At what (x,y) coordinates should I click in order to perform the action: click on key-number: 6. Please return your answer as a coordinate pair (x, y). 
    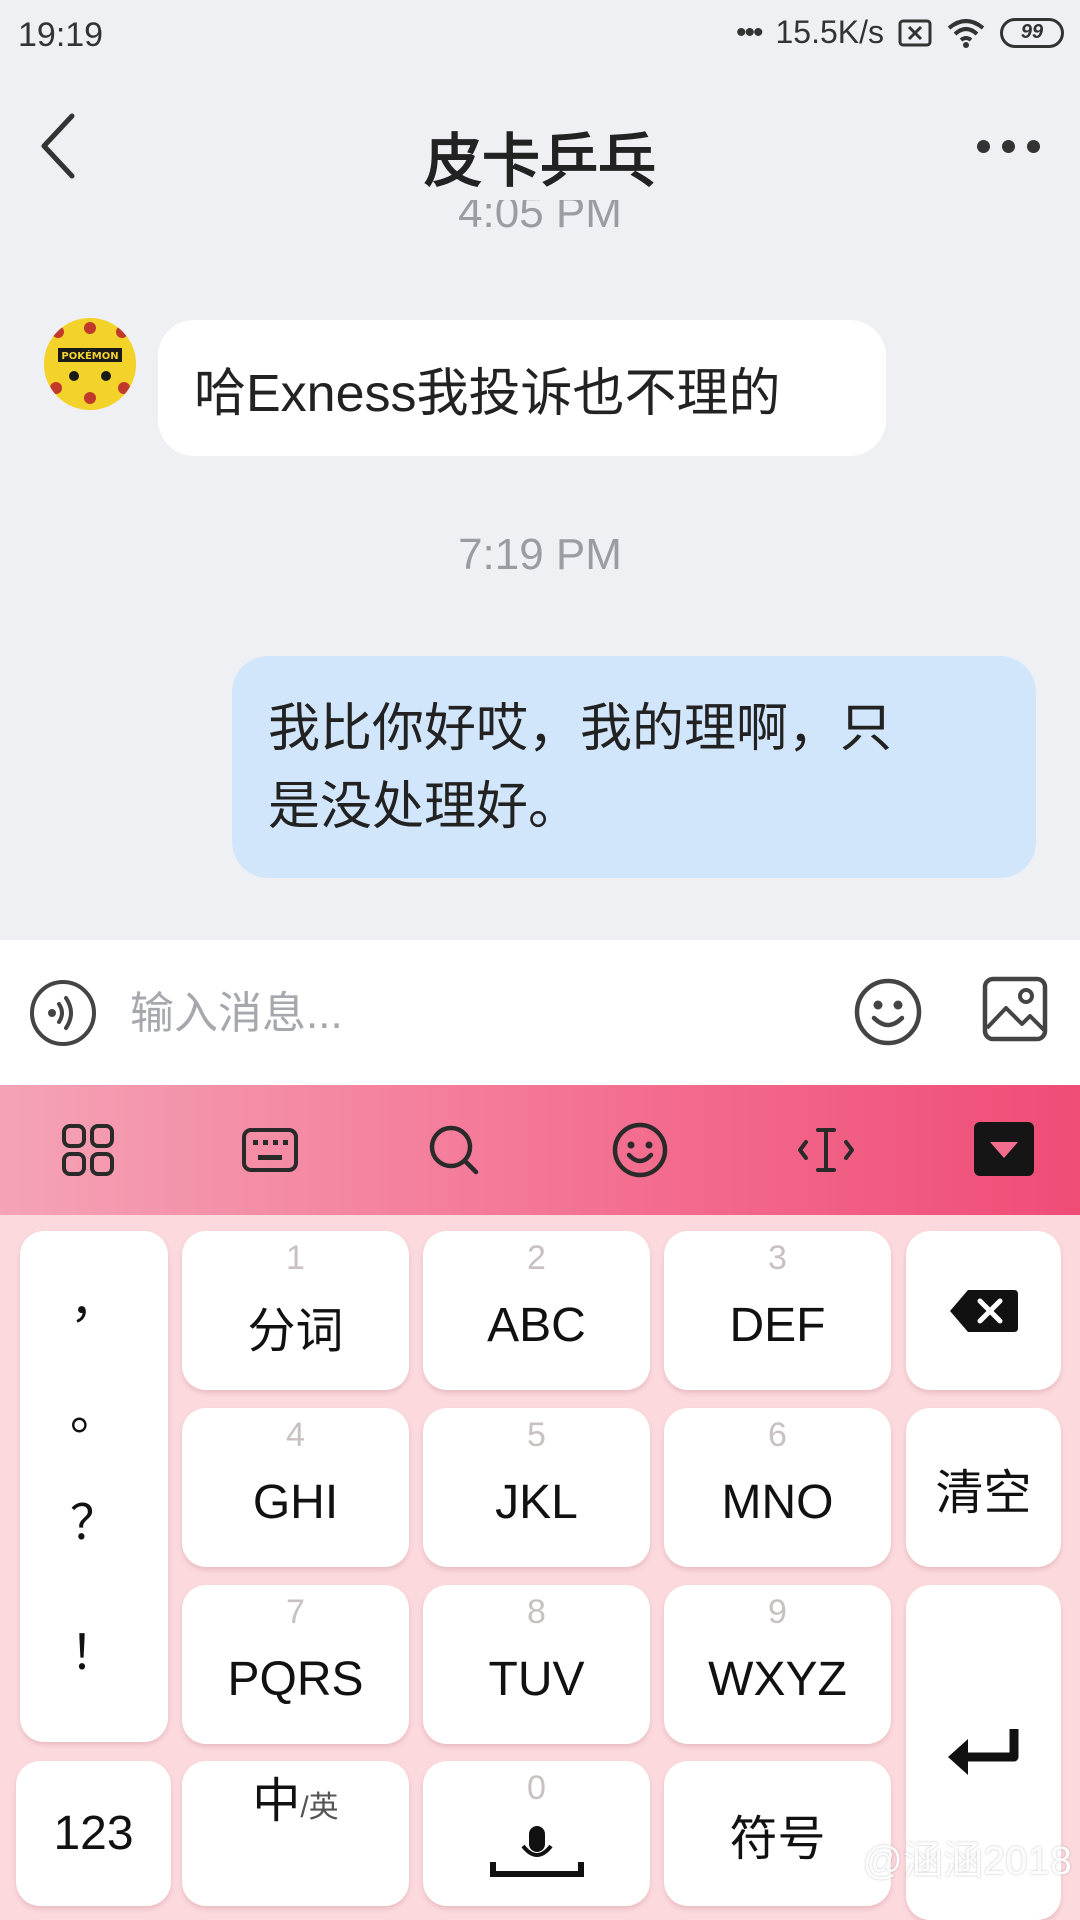
    Looking at the image, I should click on (777, 1435).